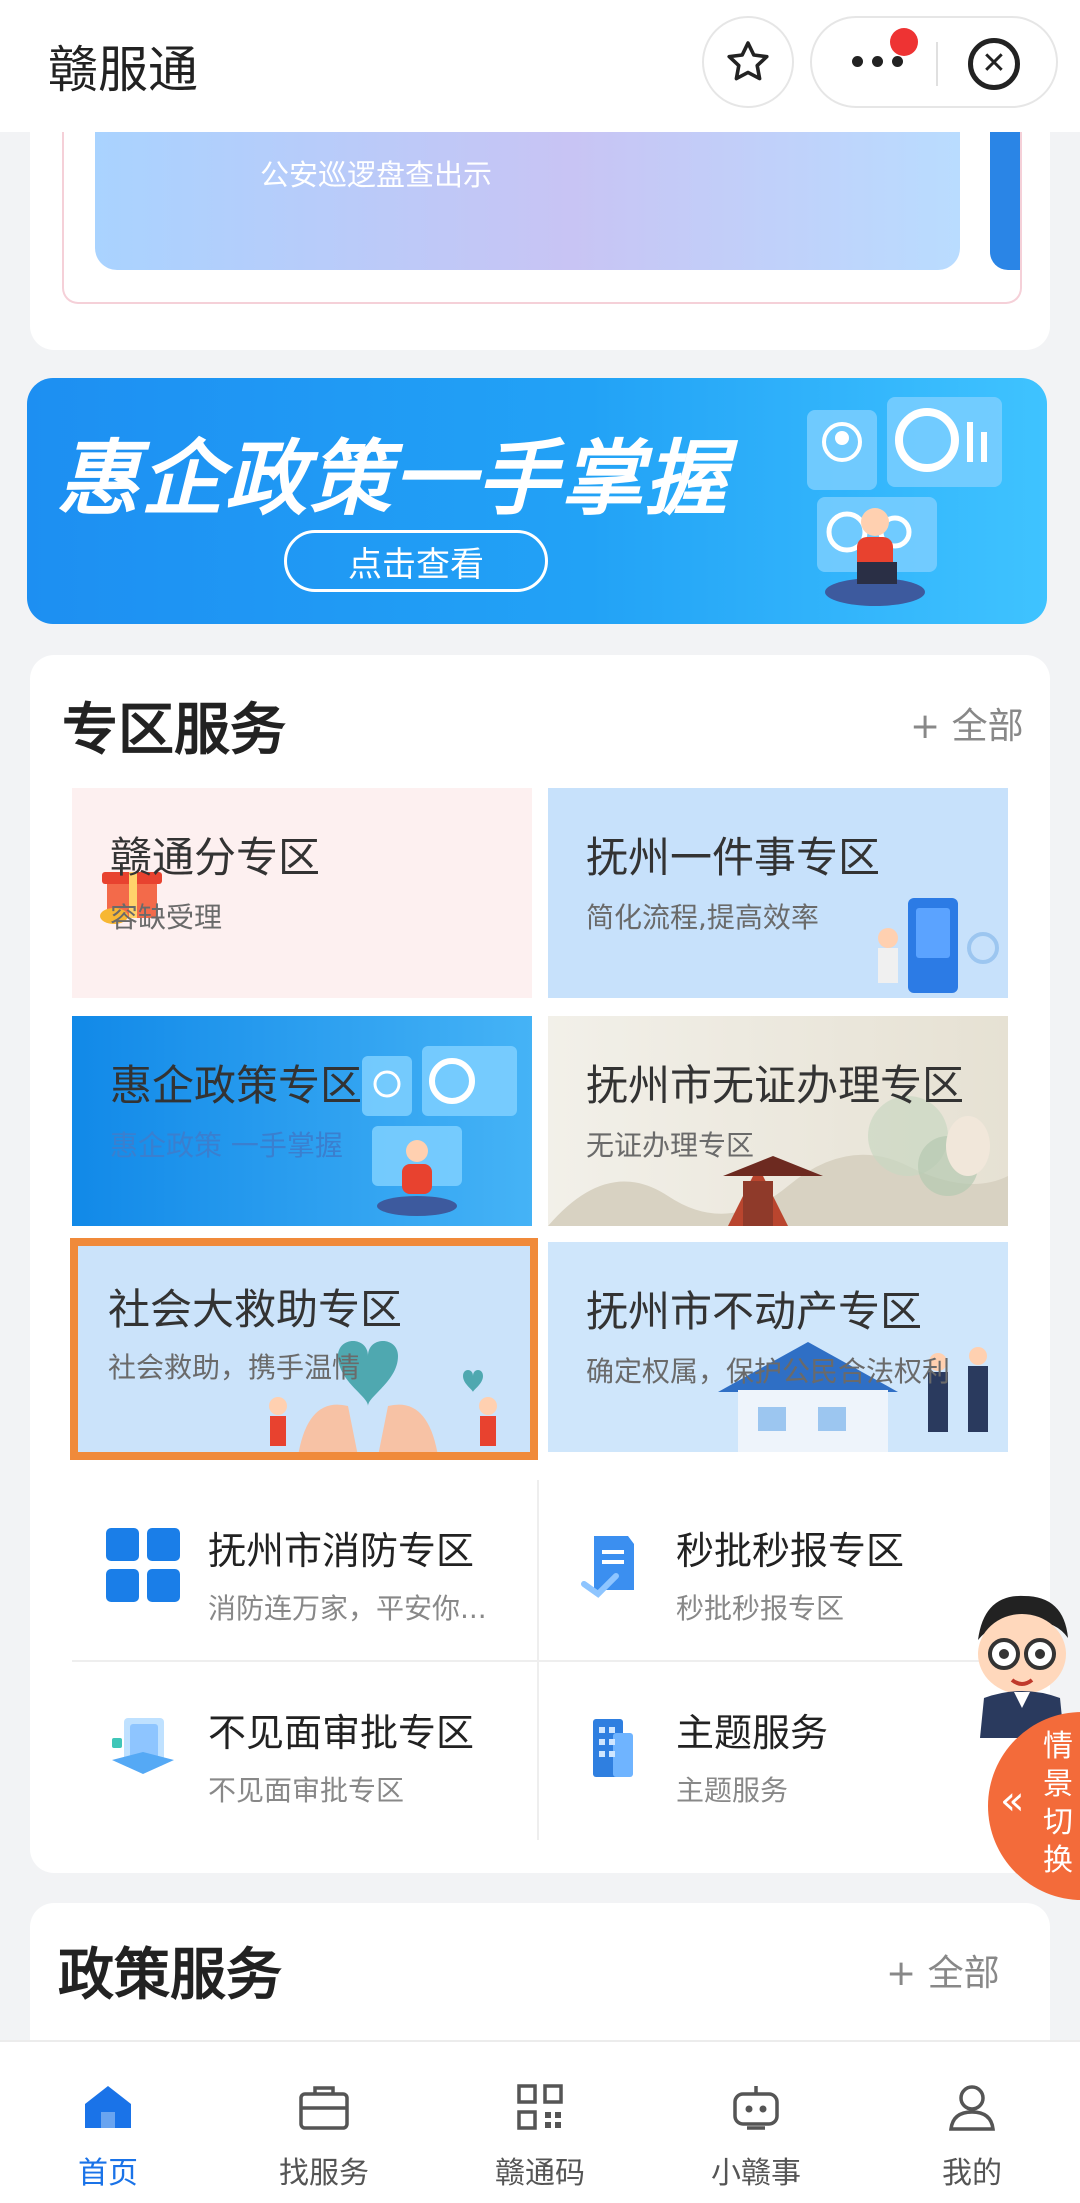 This screenshot has width=1080, height=2203. What do you see at coordinates (611, 1565) in the screenshot?
I see `document-check-icon` at bounding box center [611, 1565].